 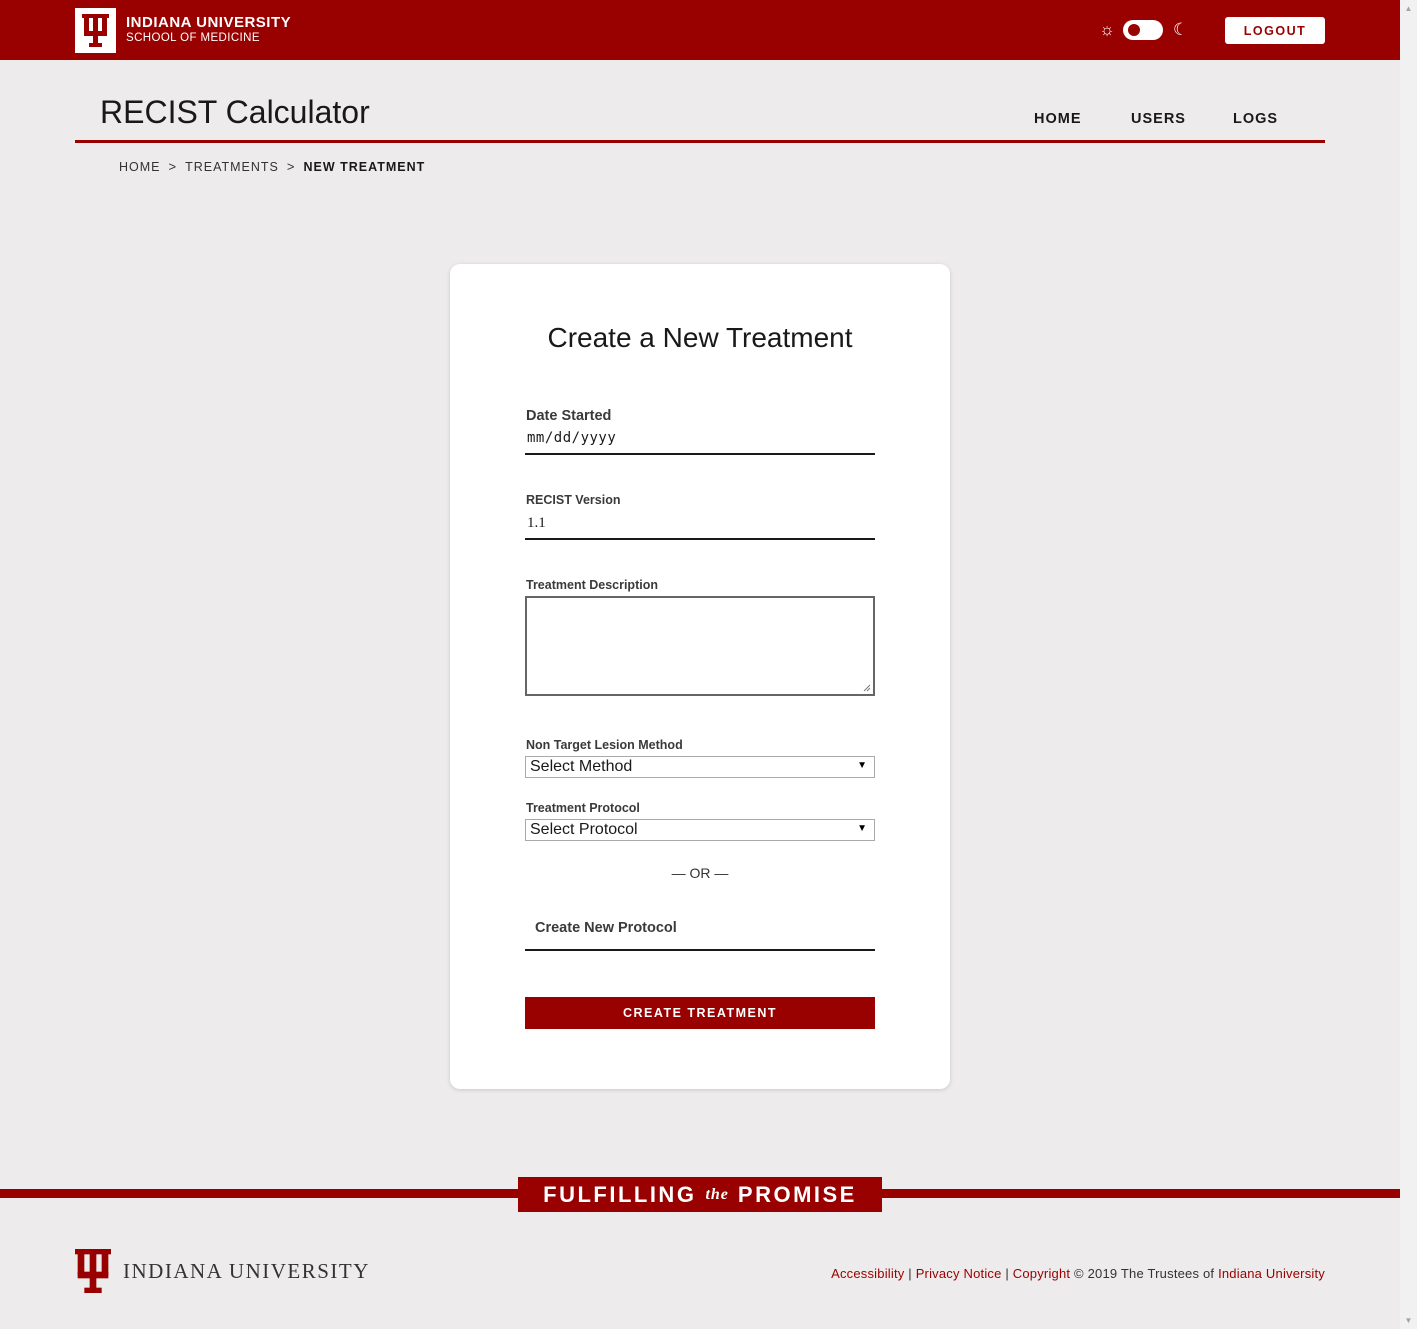 I want to click on dark-mode-switch, so click(x=1143, y=30).